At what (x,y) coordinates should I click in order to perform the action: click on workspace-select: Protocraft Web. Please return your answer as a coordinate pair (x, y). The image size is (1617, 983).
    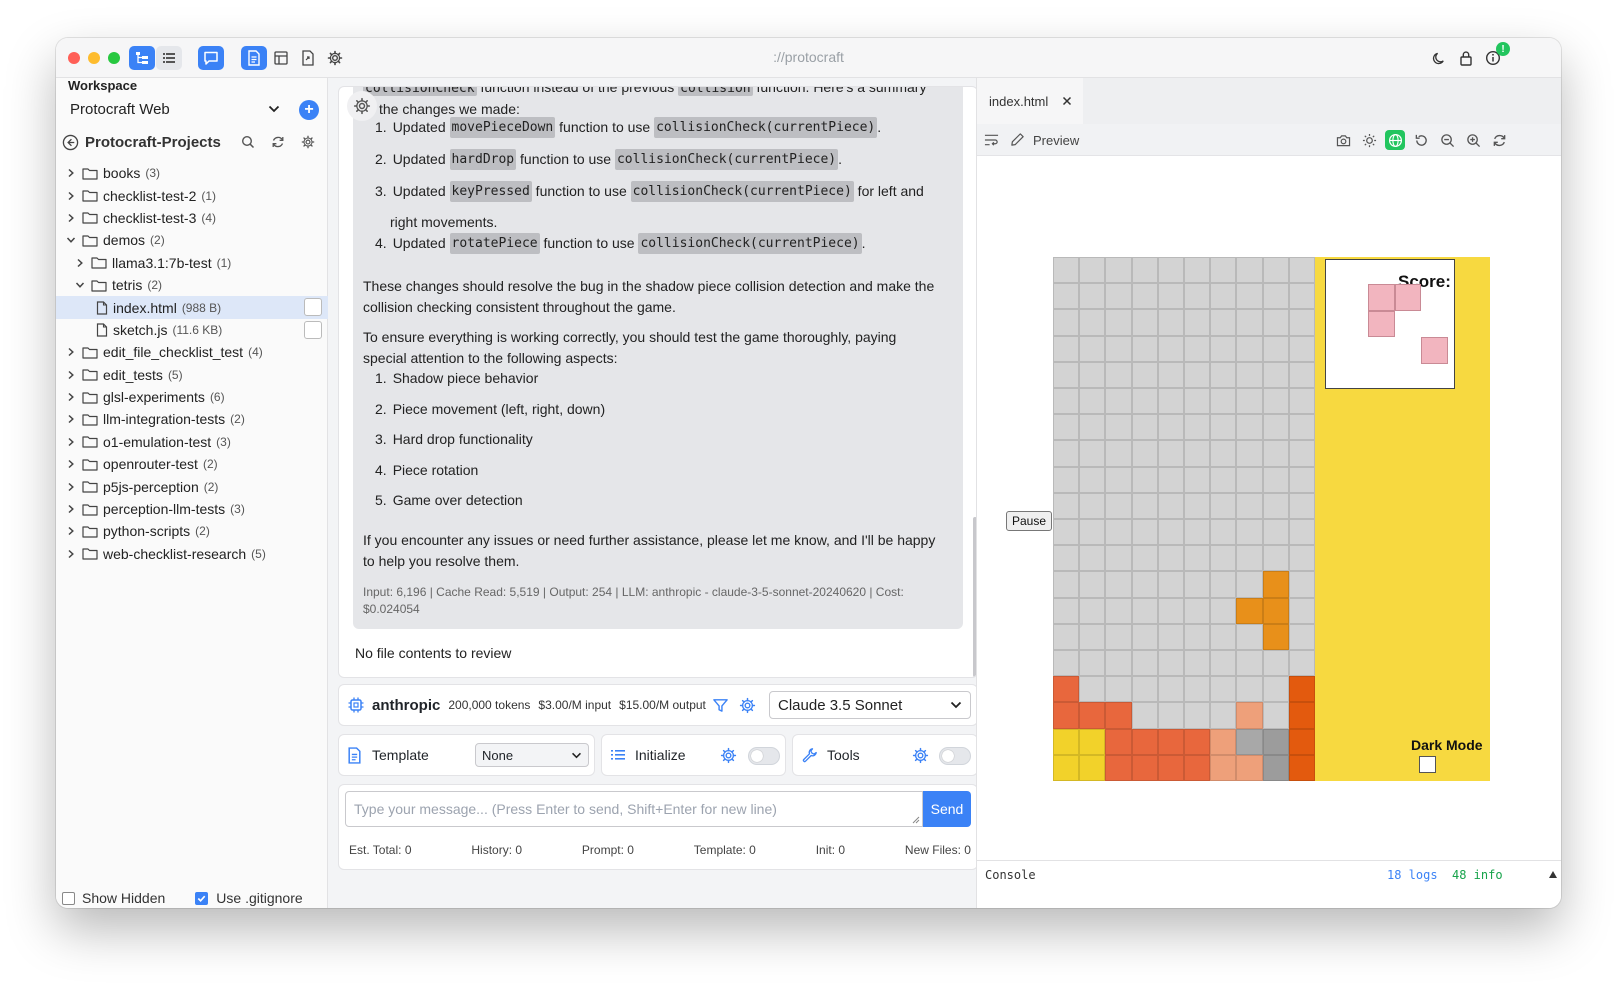
    Looking at the image, I should click on (177, 109).